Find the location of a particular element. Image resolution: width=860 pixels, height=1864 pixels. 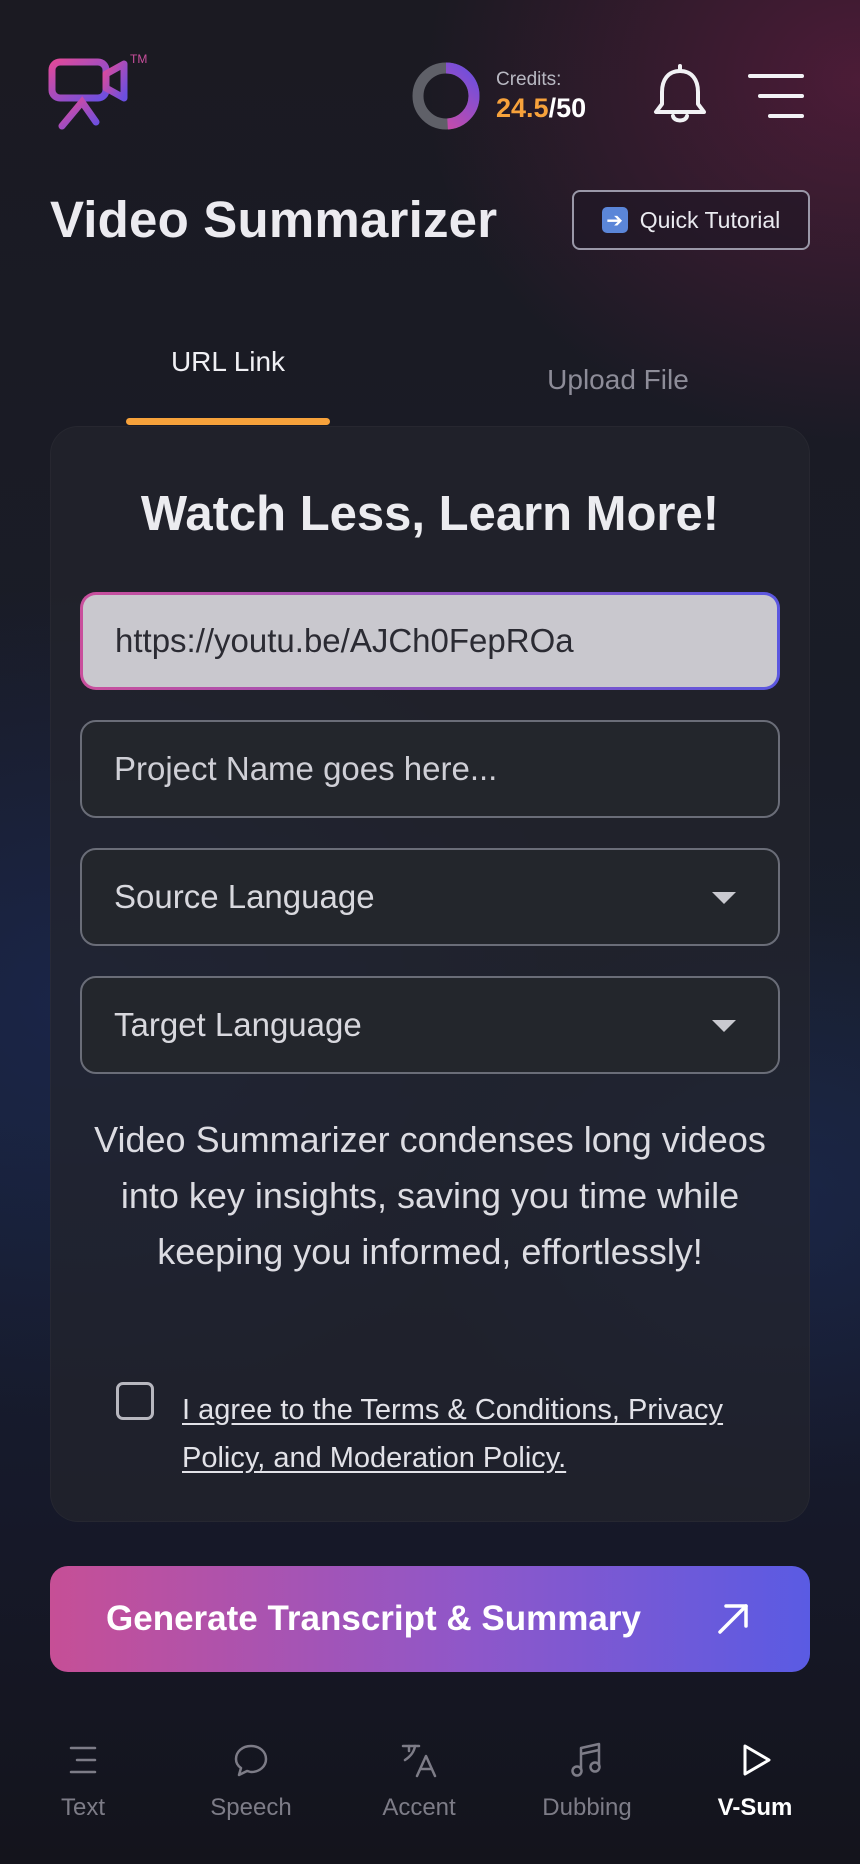

source-language-label: Source Language is located at coordinates (244, 896).